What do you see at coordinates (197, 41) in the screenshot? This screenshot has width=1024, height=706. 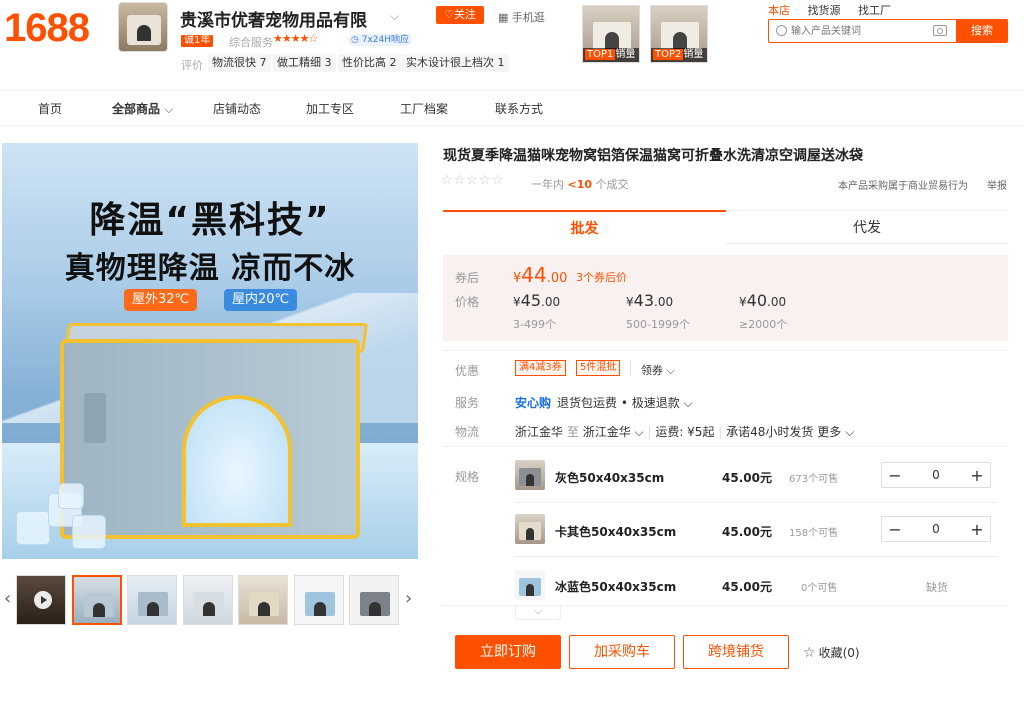 I see `year-badge: 诚1年` at bounding box center [197, 41].